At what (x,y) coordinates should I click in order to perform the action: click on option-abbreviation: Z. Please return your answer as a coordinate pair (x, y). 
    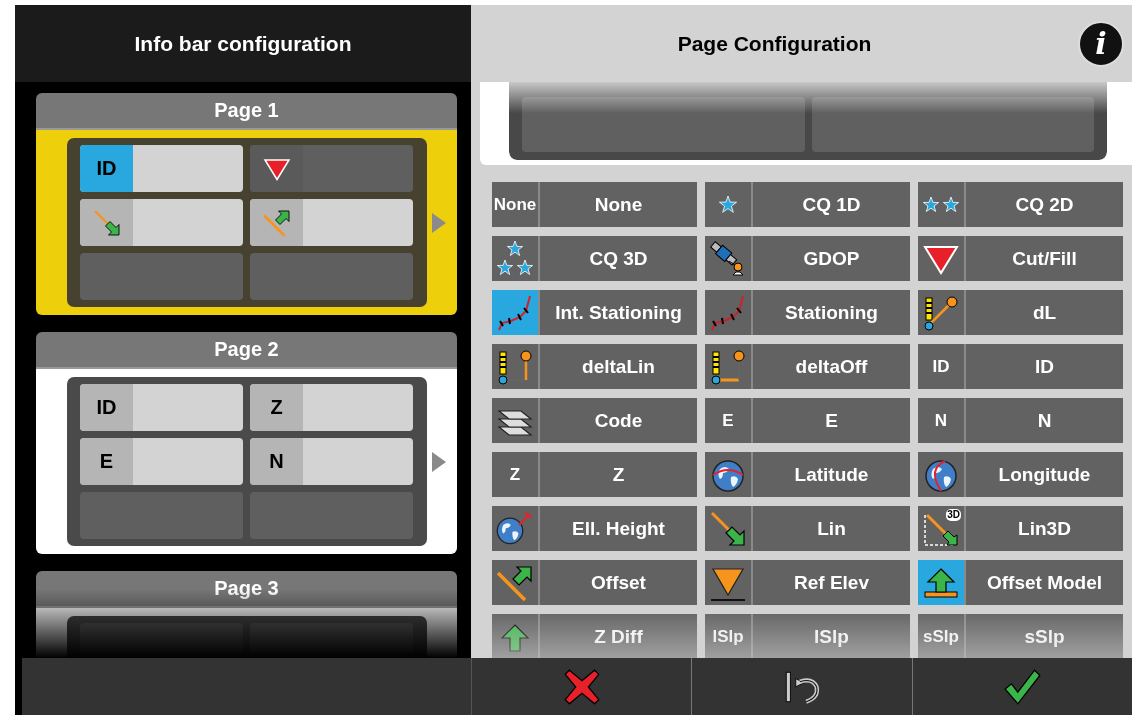
    Looking at the image, I should click on (516, 474).